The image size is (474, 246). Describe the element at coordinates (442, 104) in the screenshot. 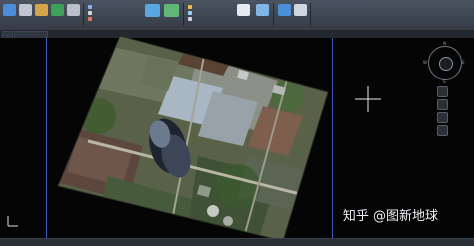

I see `pan-icon` at that location.